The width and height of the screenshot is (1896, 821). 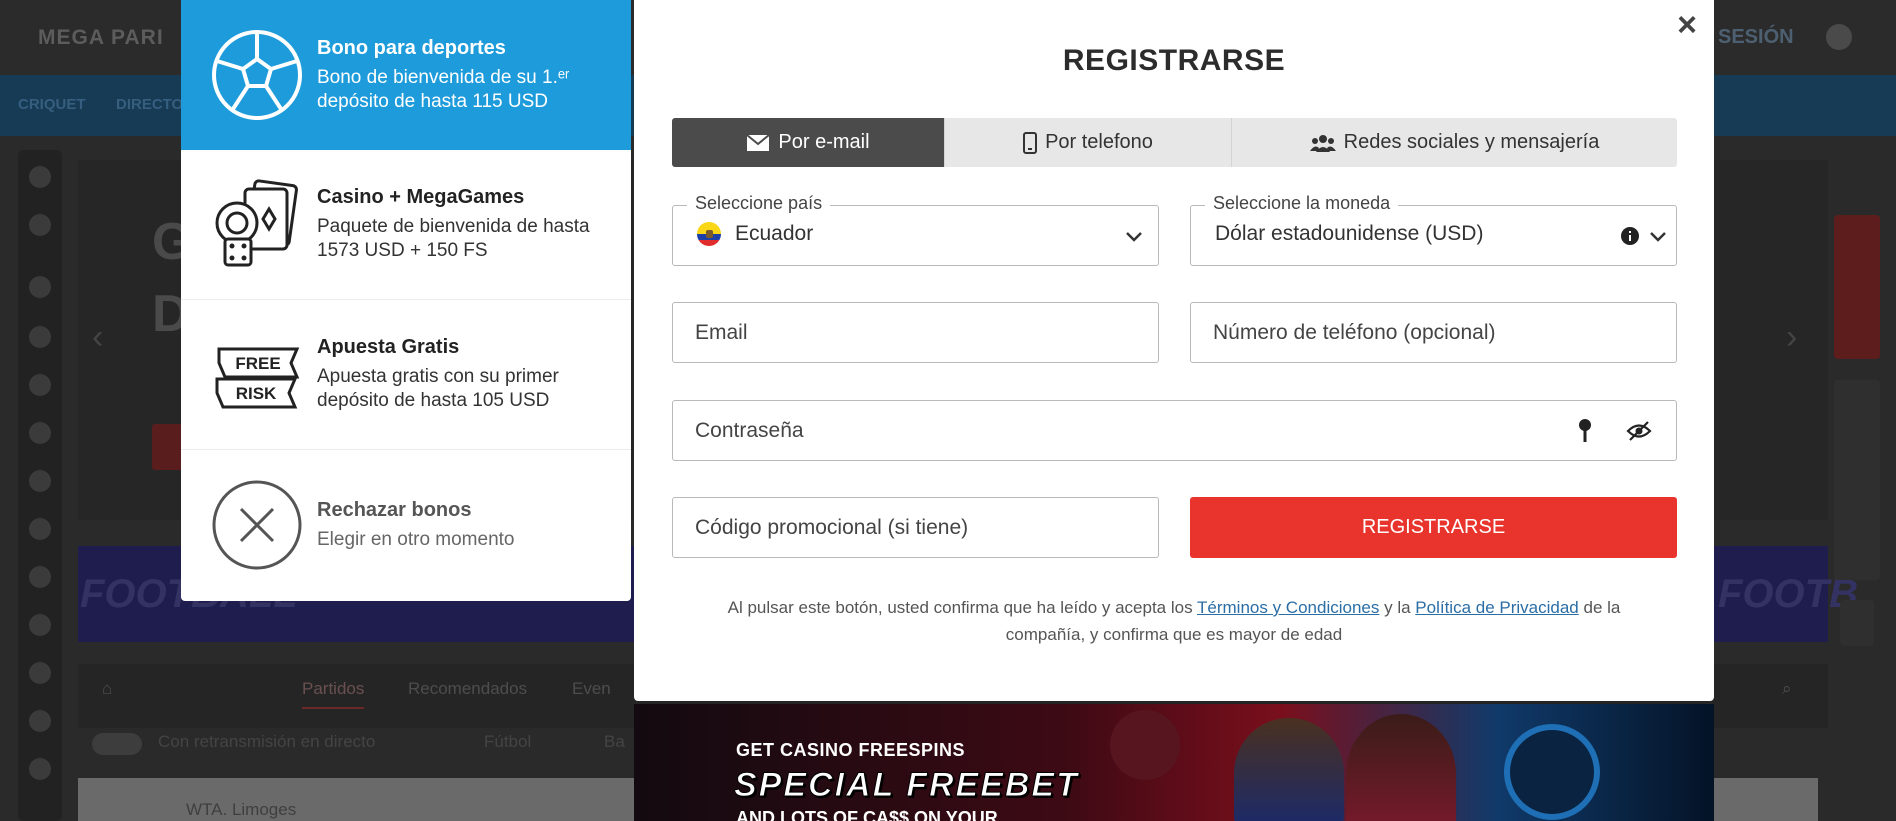 I want to click on close-icon: ×, so click(x=1687, y=25).